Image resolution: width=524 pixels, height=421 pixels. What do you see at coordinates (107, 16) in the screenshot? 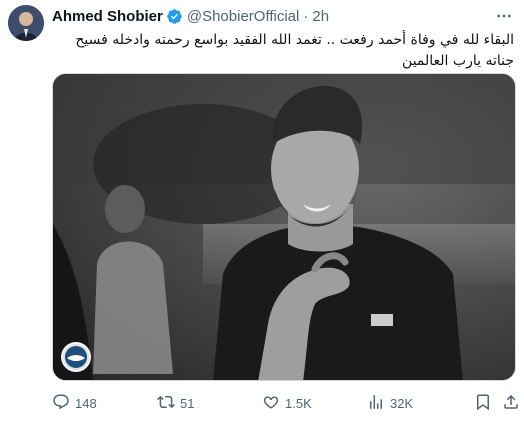
I see `author-name: Ahmed Shobier` at bounding box center [107, 16].